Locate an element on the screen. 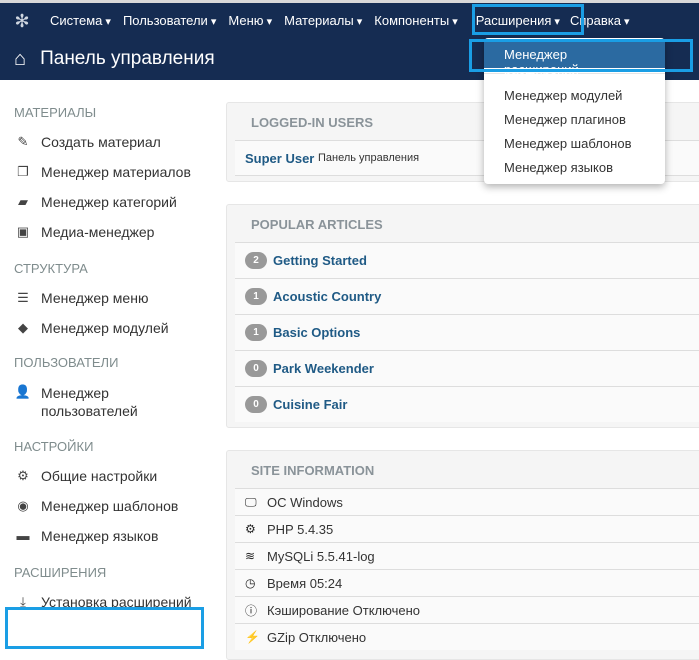 This screenshot has width=699, height=660. sidebar-item-user-manager: 👤 Менеджер пользователей is located at coordinates (107, 402).